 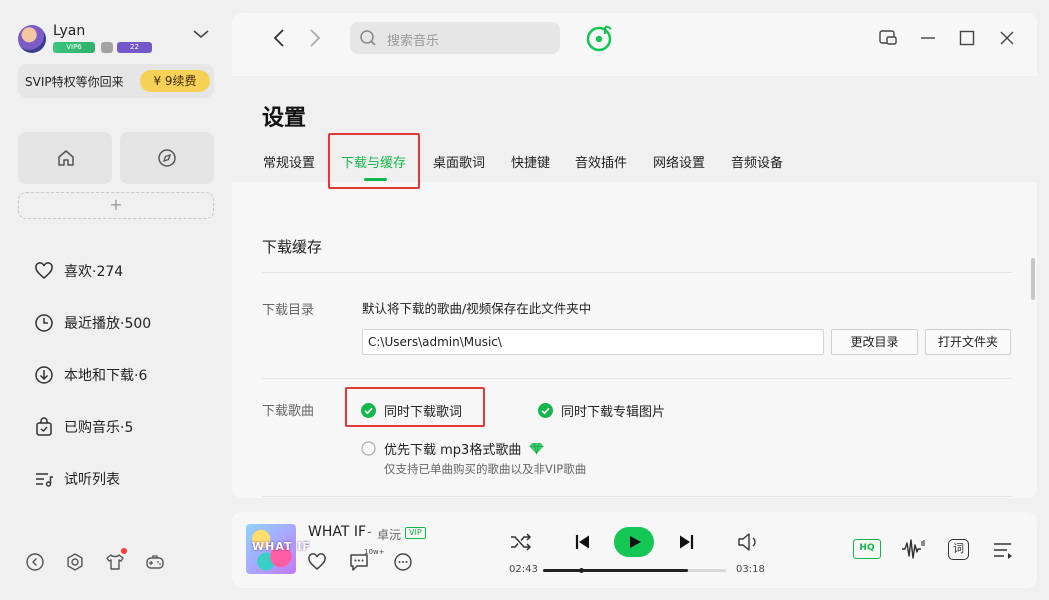 What do you see at coordinates (116, 205) in the screenshot?
I see `add-shortcut-button: +` at bounding box center [116, 205].